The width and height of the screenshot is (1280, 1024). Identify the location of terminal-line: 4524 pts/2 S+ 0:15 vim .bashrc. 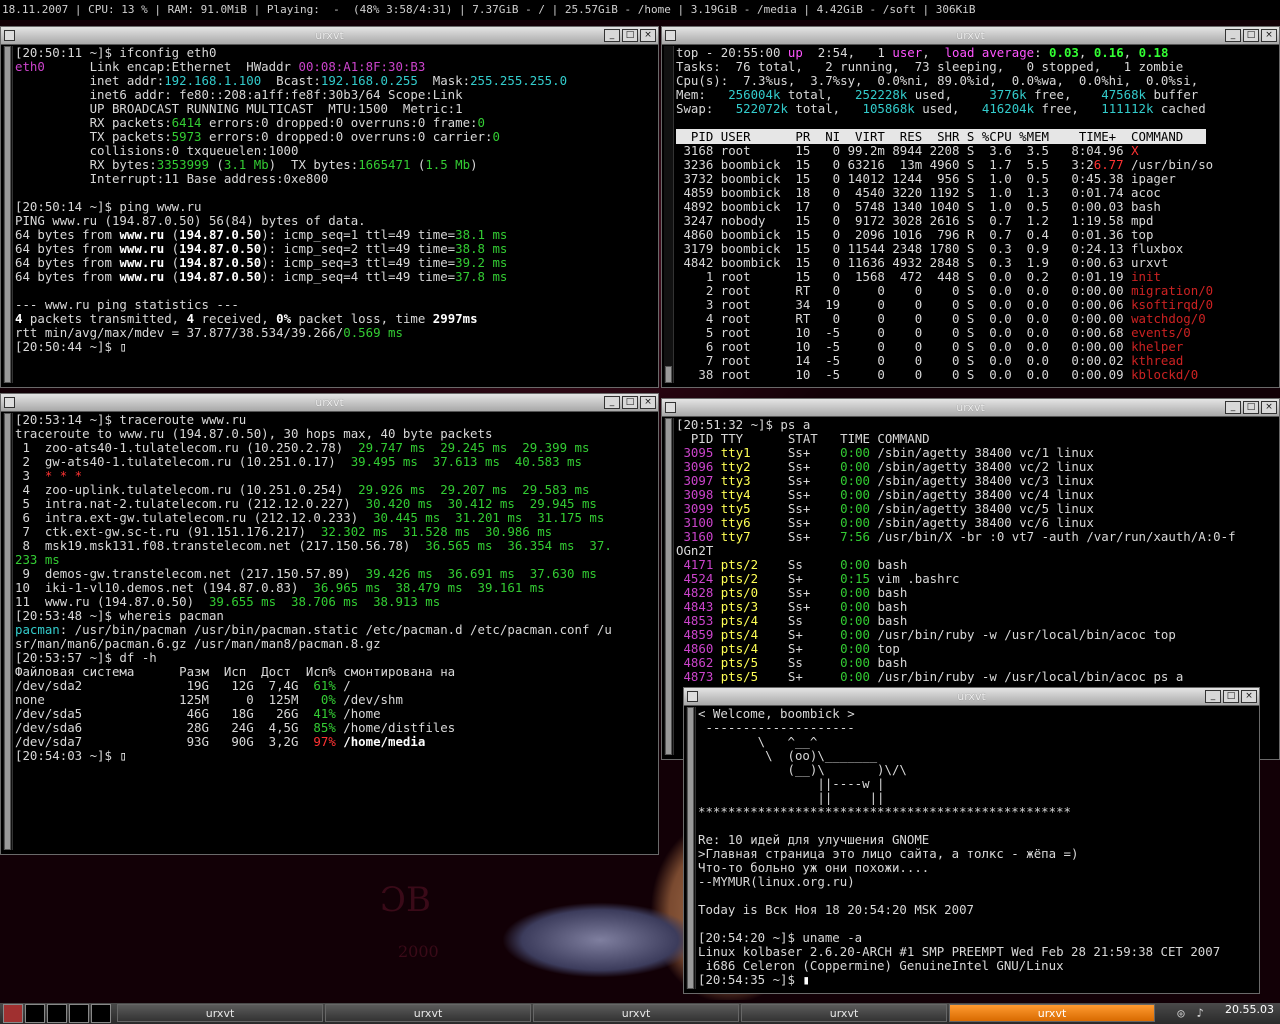
(976, 579).